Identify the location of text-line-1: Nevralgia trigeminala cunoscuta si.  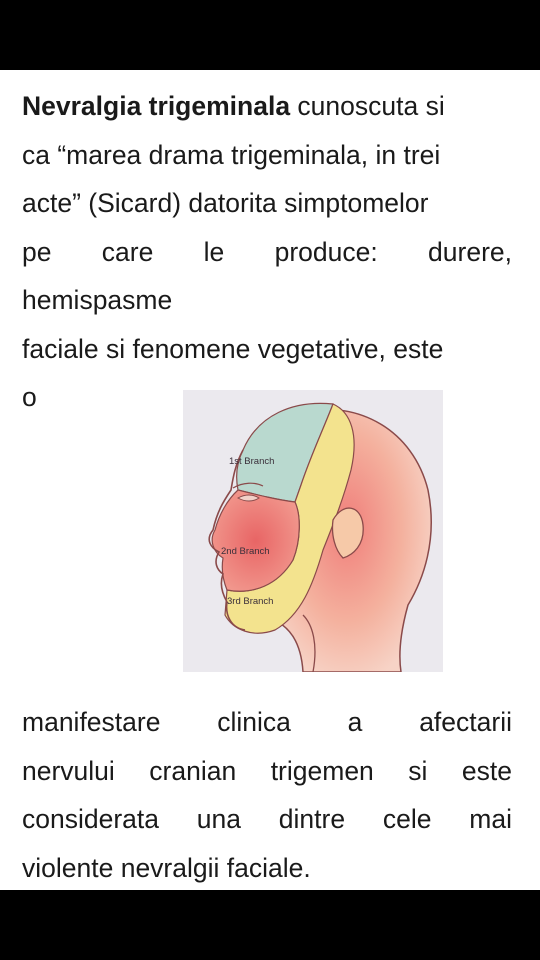
(267, 106).